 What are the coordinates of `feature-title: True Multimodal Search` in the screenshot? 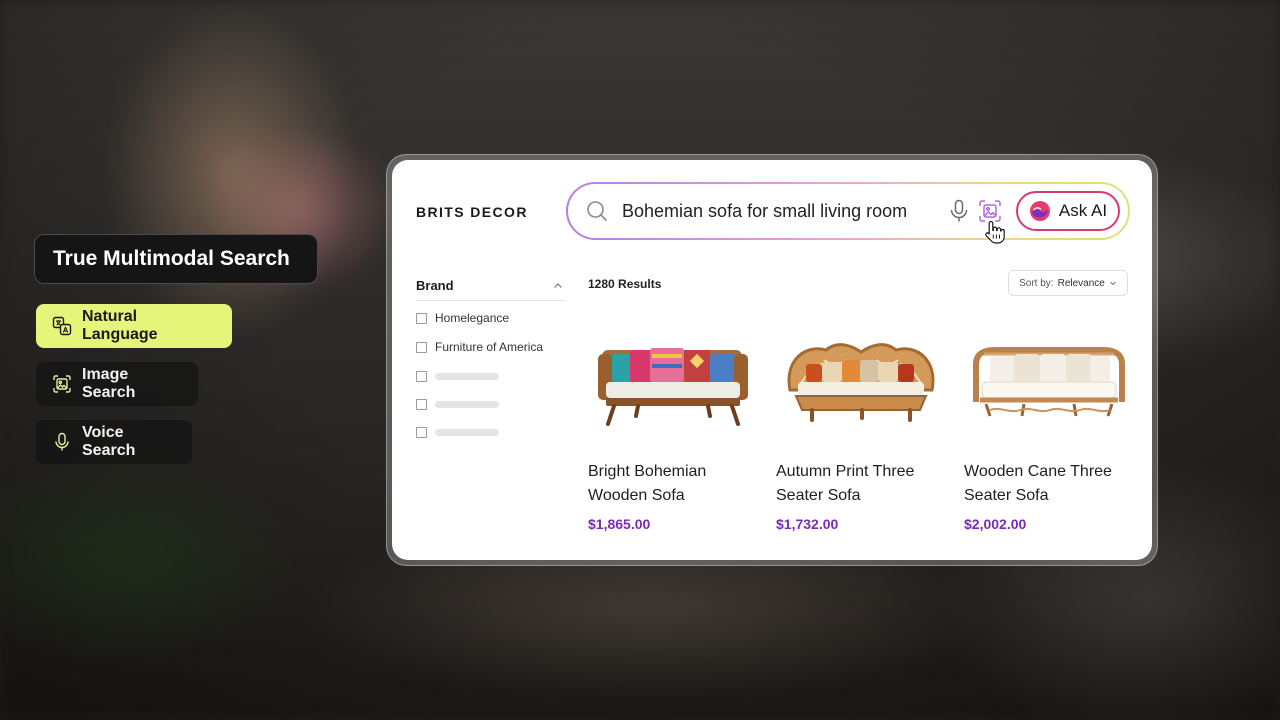 It's located at (176, 259).